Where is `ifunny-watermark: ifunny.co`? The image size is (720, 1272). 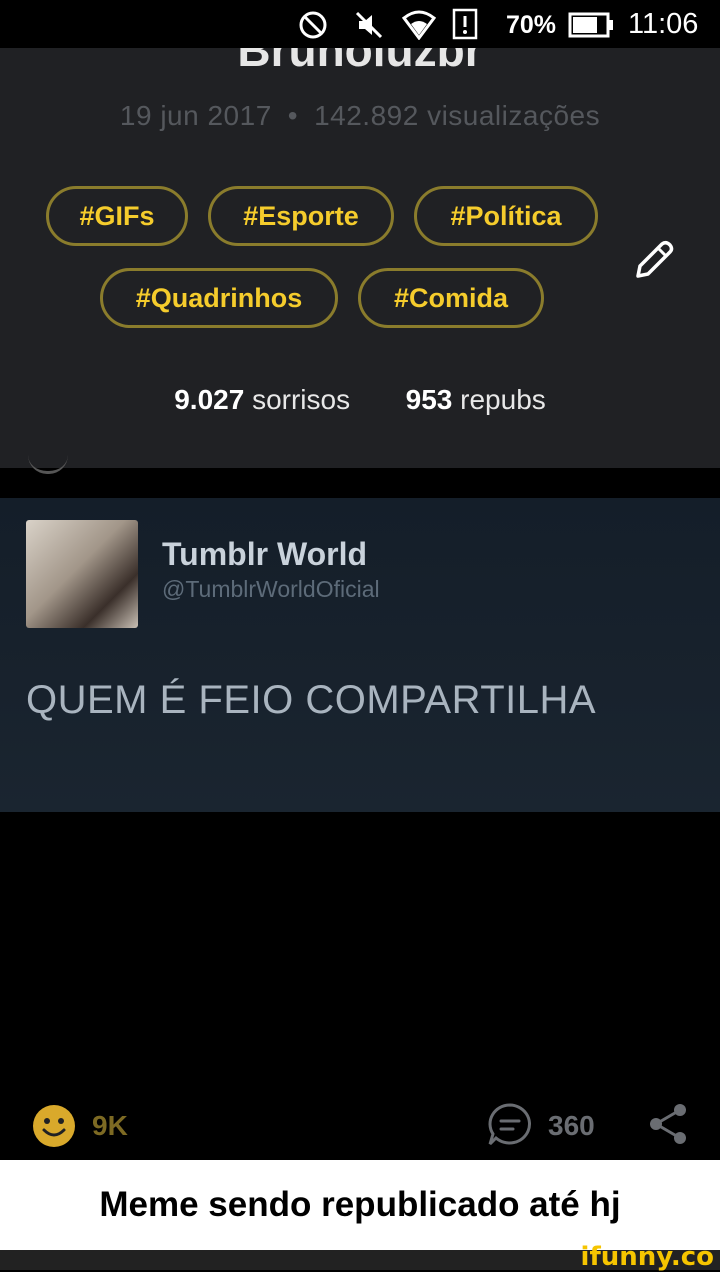 ifunny-watermark: ifunny.co is located at coordinates (647, 1257).